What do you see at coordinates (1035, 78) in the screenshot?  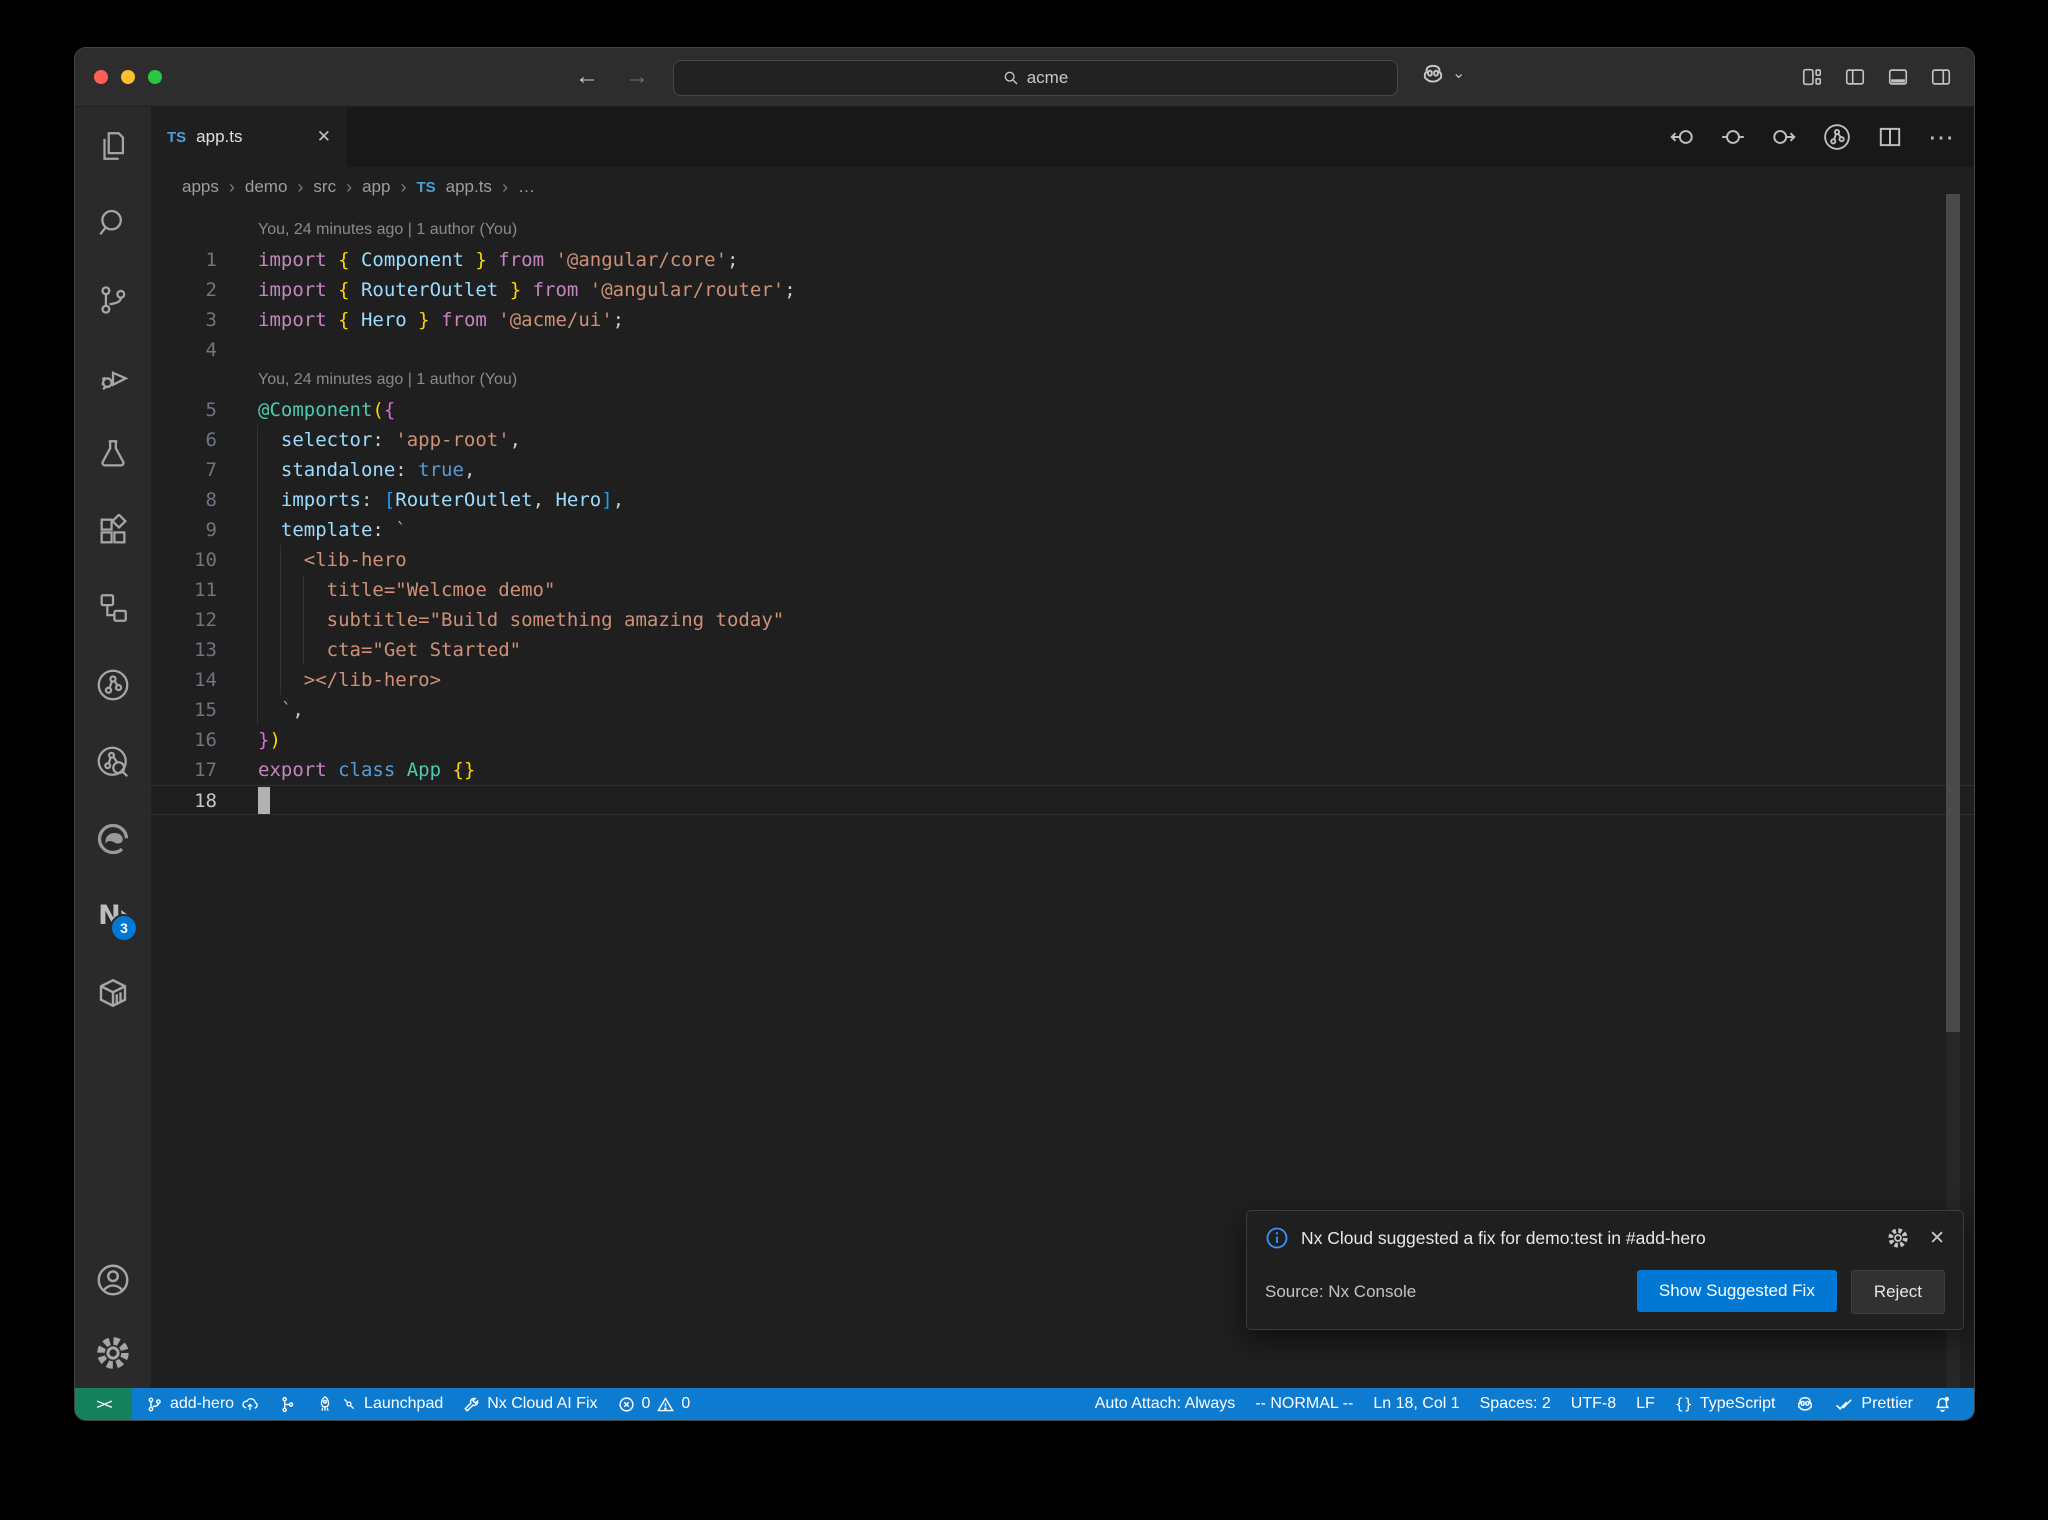 I see `command-center-search: acme` at bounding box center [1035, 78].